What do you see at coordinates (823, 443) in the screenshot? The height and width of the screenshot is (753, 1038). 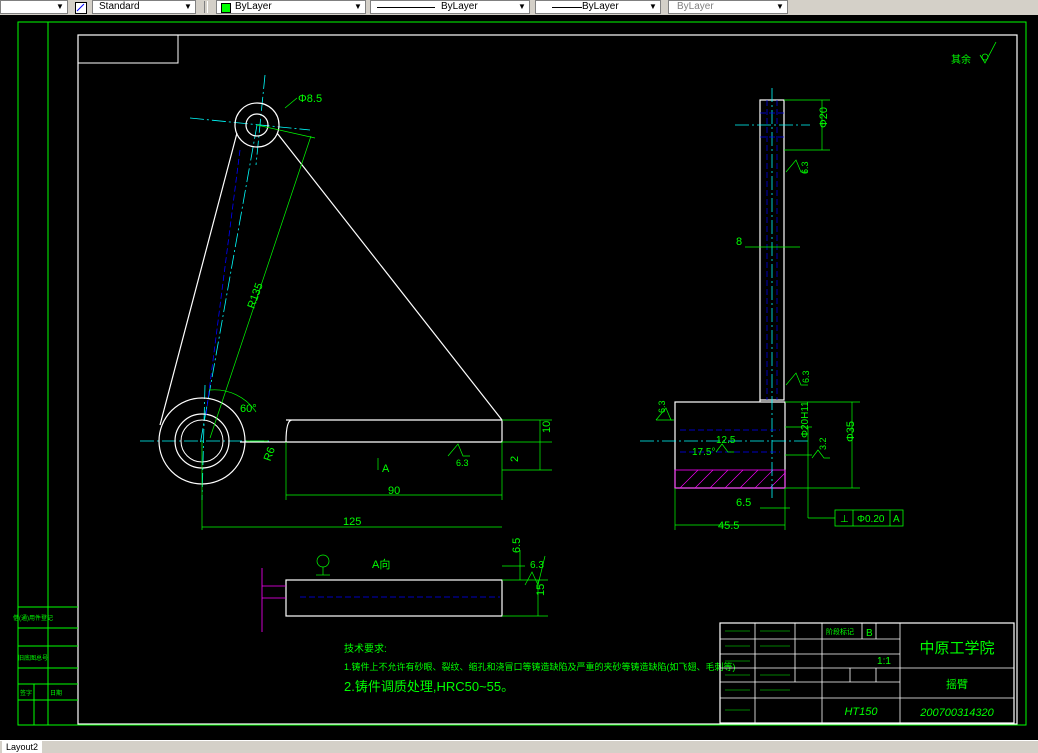 I see `rough-side-32: 3.2` at bounding box center [823, 443].